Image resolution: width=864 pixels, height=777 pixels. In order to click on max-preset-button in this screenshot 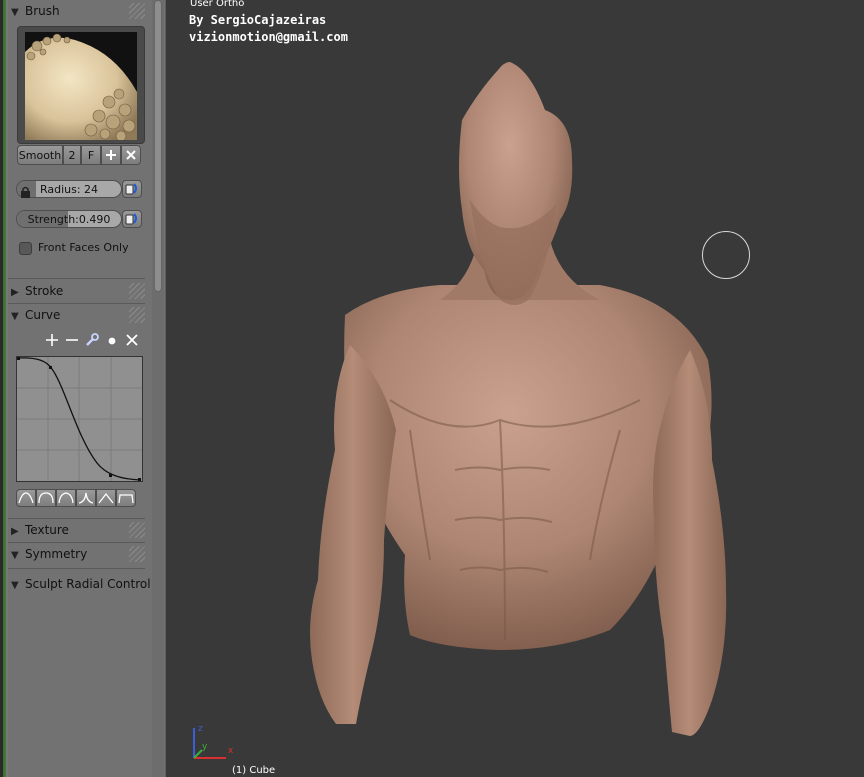, I will do `click(126, 498)`.